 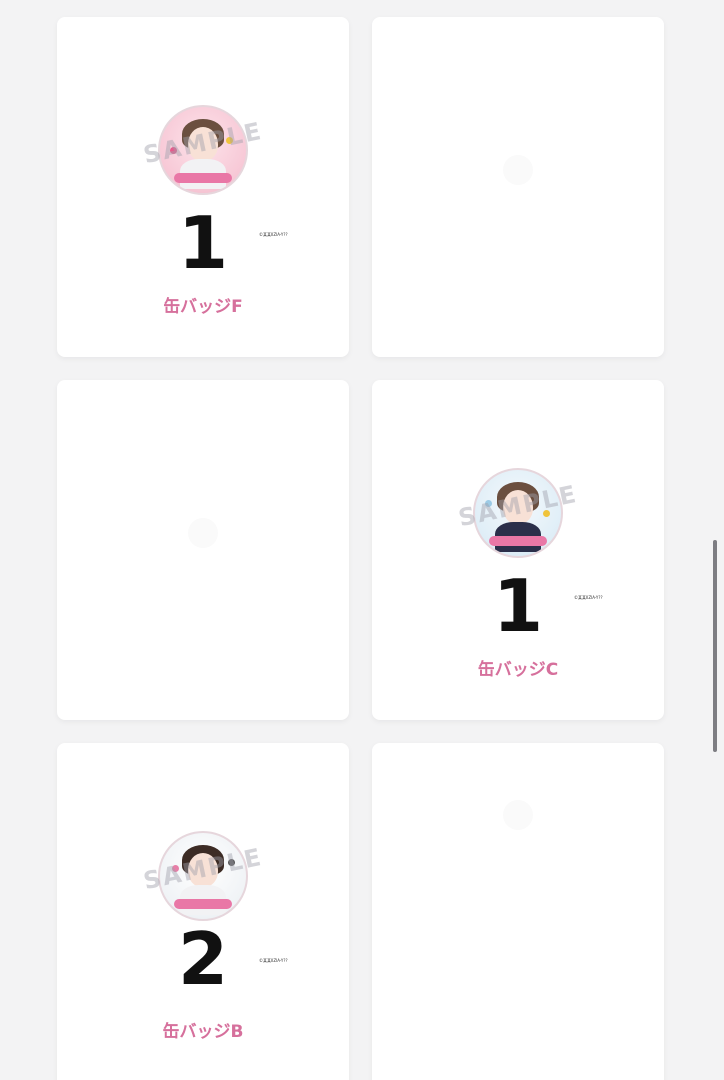 I want to click on bow-icon, so click(x=231, y=862).